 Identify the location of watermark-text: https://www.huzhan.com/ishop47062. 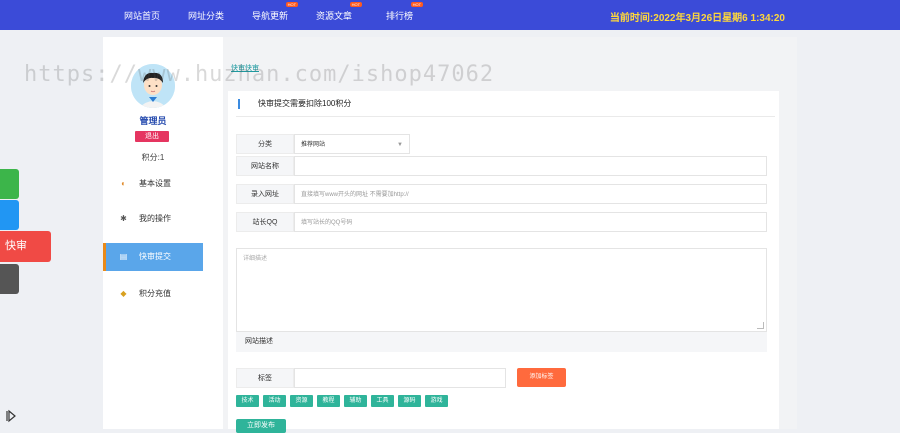
(259, 74).